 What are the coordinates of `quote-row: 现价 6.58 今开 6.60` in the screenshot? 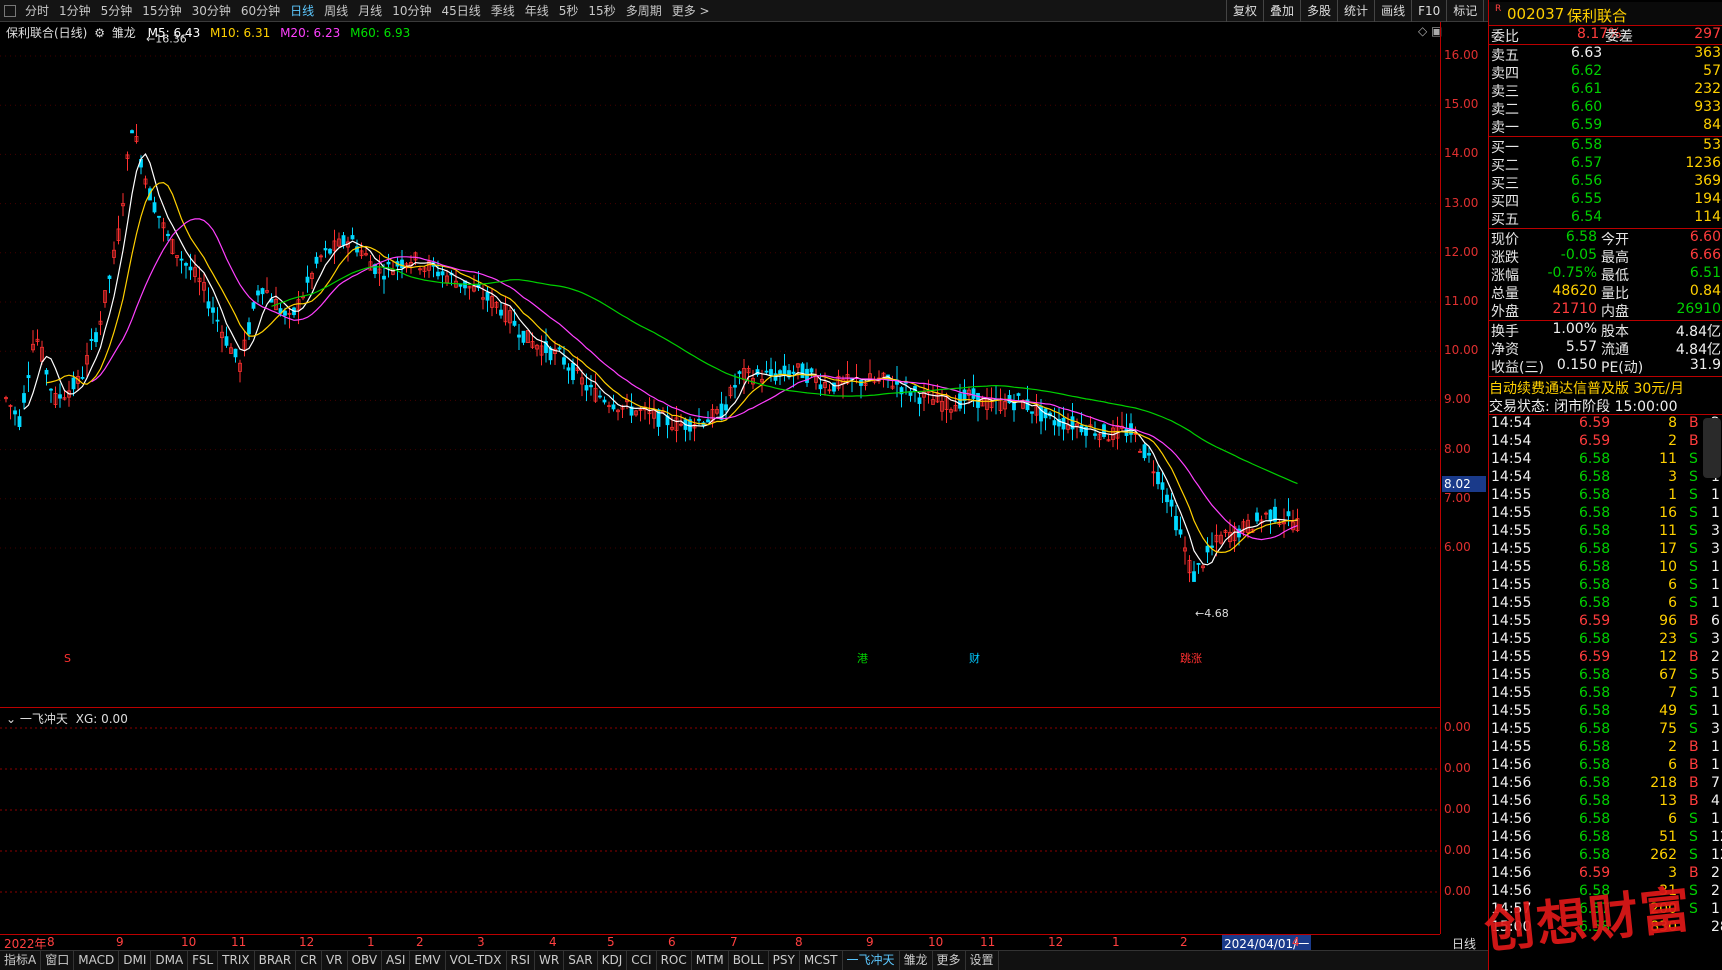 It's located at (1605, 238).